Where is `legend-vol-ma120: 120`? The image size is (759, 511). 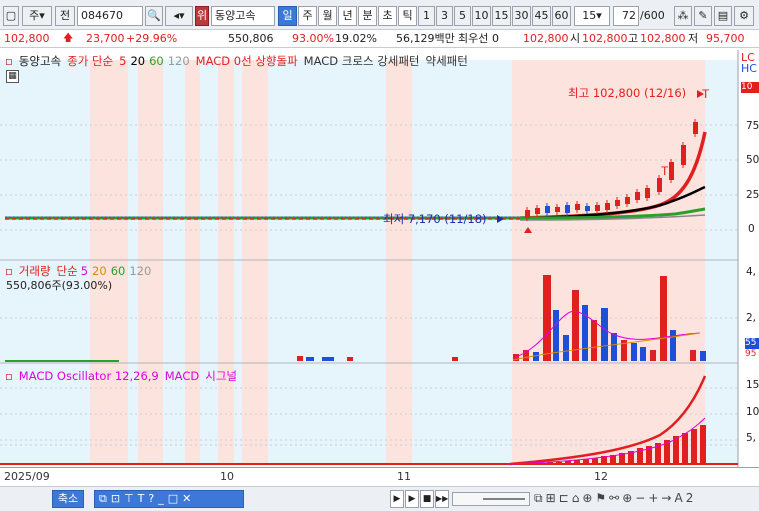
legend-vol-ma120: 120 is located at coordinates (140, 271).